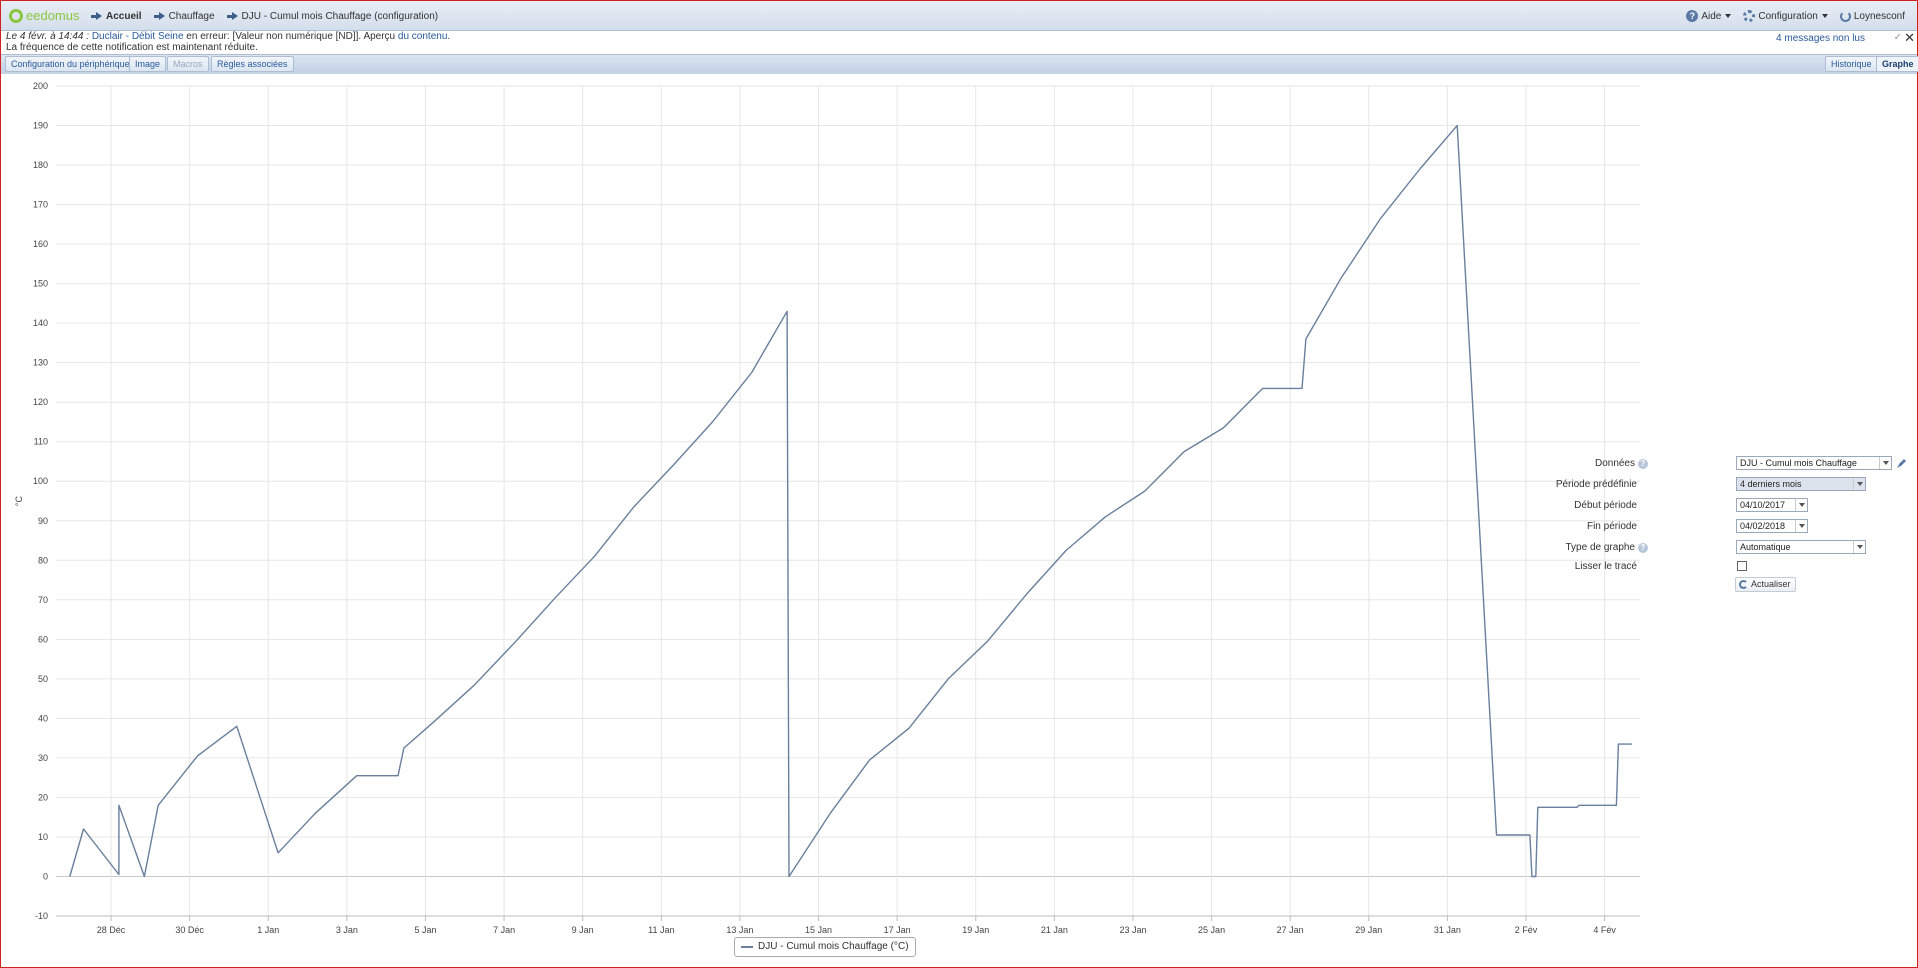 Image resolution: width=1918 pixels, height=968 pixels. Describe the element at coordinates (1785, 16) in the screenshot. I see `configuration-menu: Configuration` at that location.